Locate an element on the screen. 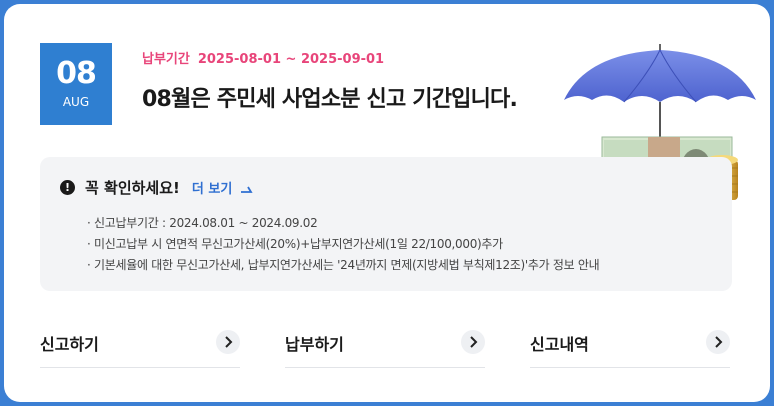 The image size is (774, 406). payment-menu-item: 납부하기 is located at coordinates (385, 347).